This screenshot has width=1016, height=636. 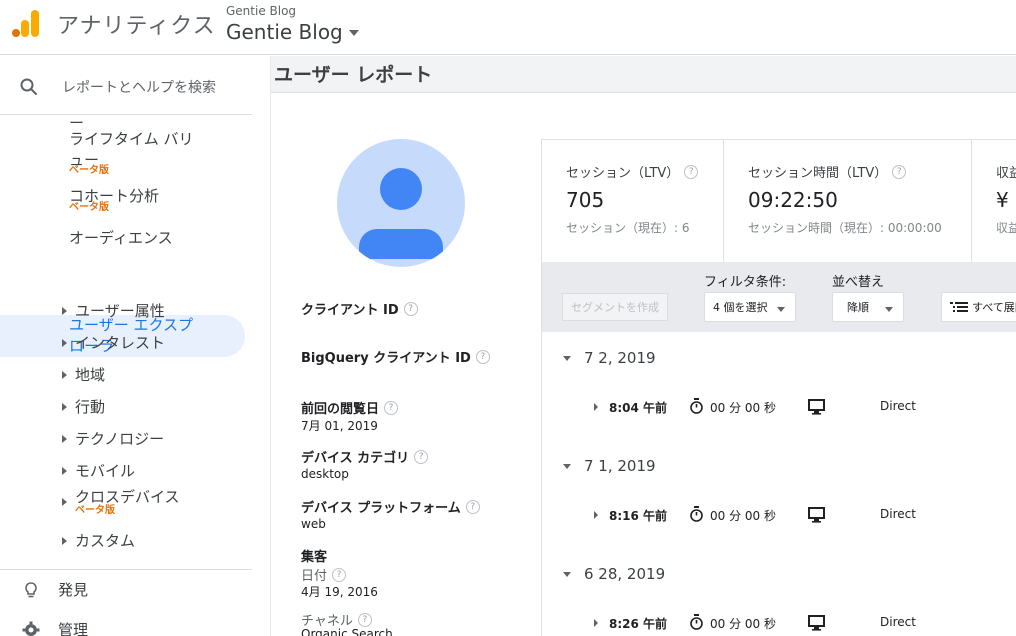 I want to click on sort-dropdown: 降順, so click(x=868, y=307).